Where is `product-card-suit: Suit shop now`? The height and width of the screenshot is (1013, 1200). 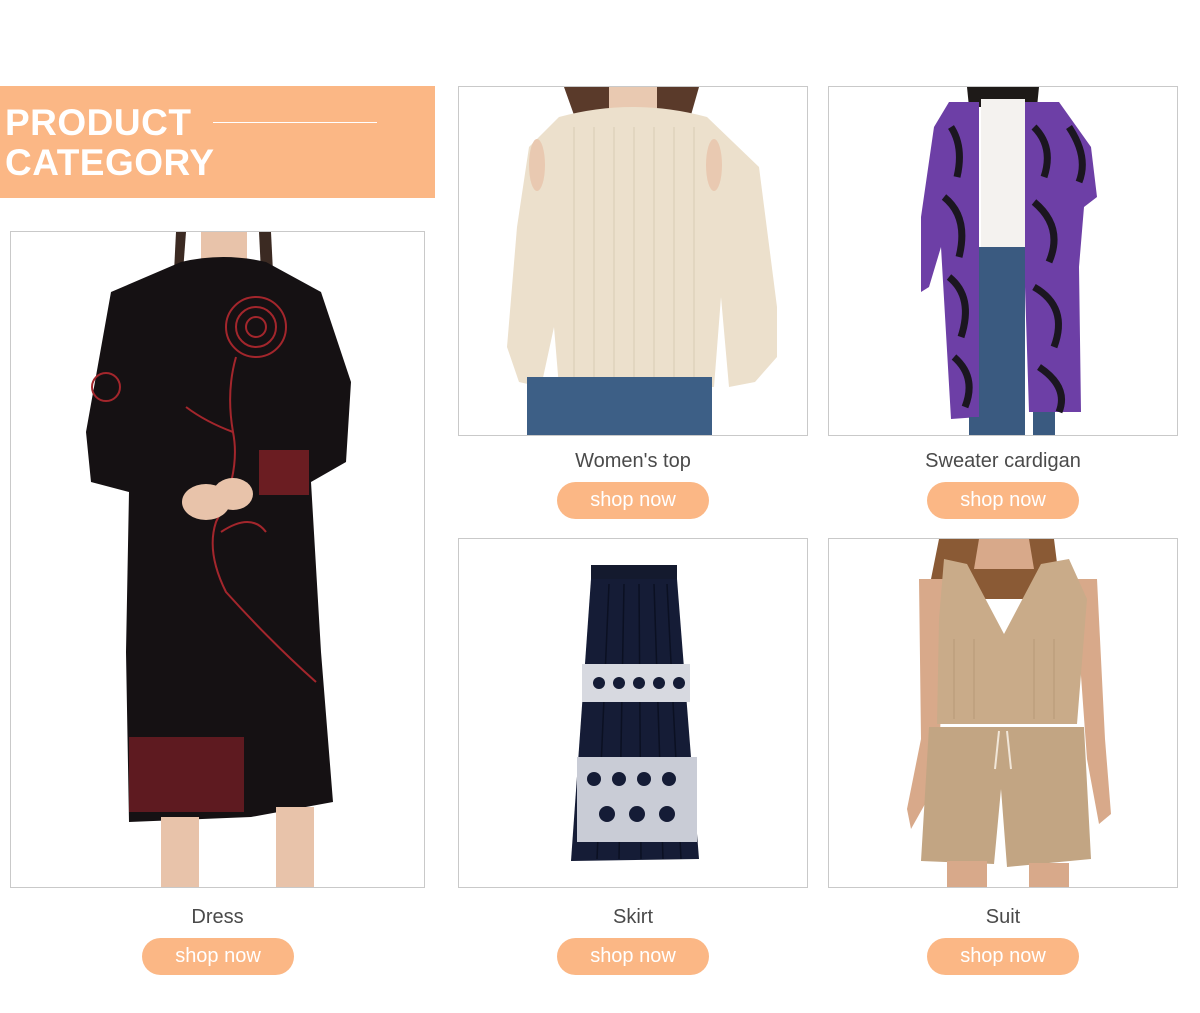
product-card-suit: Suit shop now is located at coordinates (1003, 757).